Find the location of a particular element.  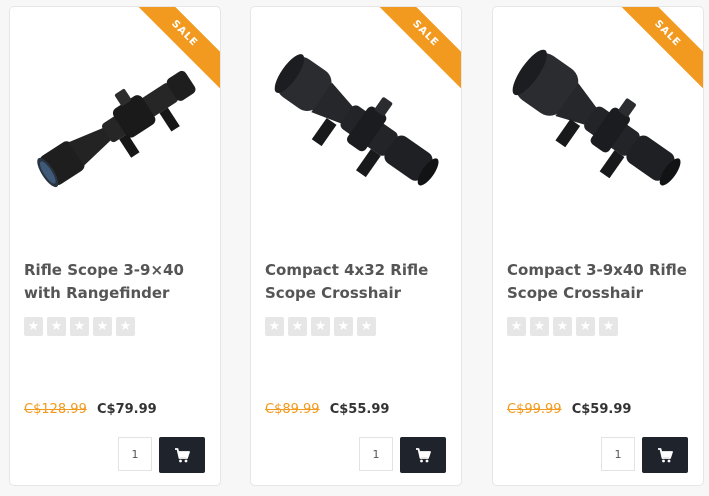

product-title-line: Compact 4x32 Rifle is located at coordinates (347, 270).